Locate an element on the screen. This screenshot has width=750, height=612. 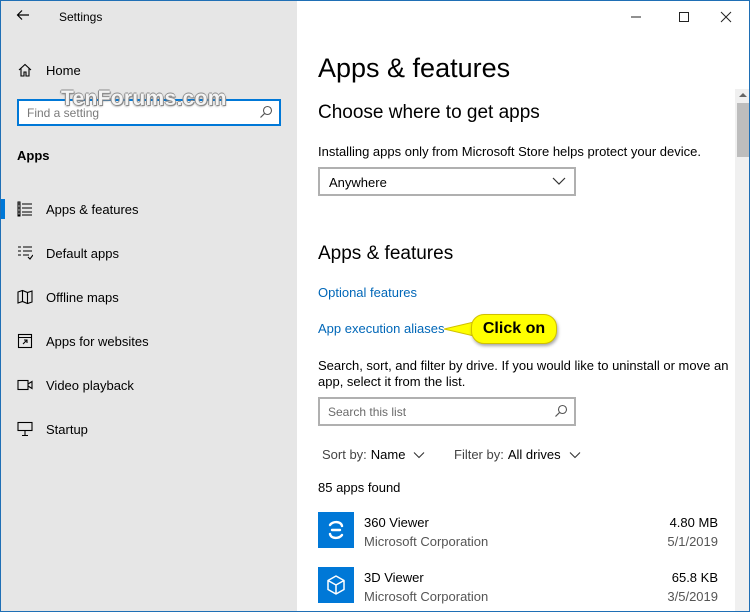
app-name: 3D Viewer is located at coordinates (394, 577).